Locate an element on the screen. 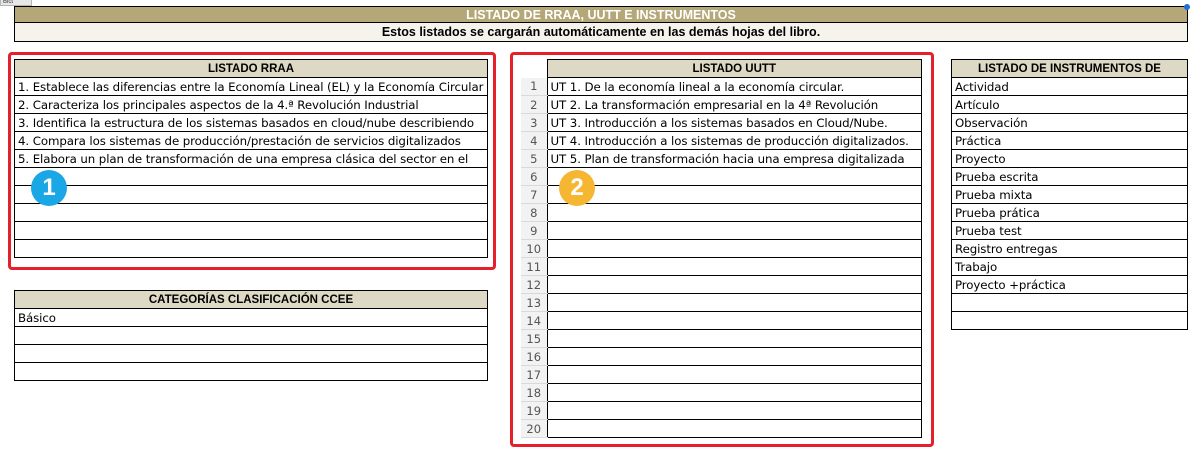 This screenshot has height=456, width=1200. selection-handle-icon is located at coordinates (1187, 7).